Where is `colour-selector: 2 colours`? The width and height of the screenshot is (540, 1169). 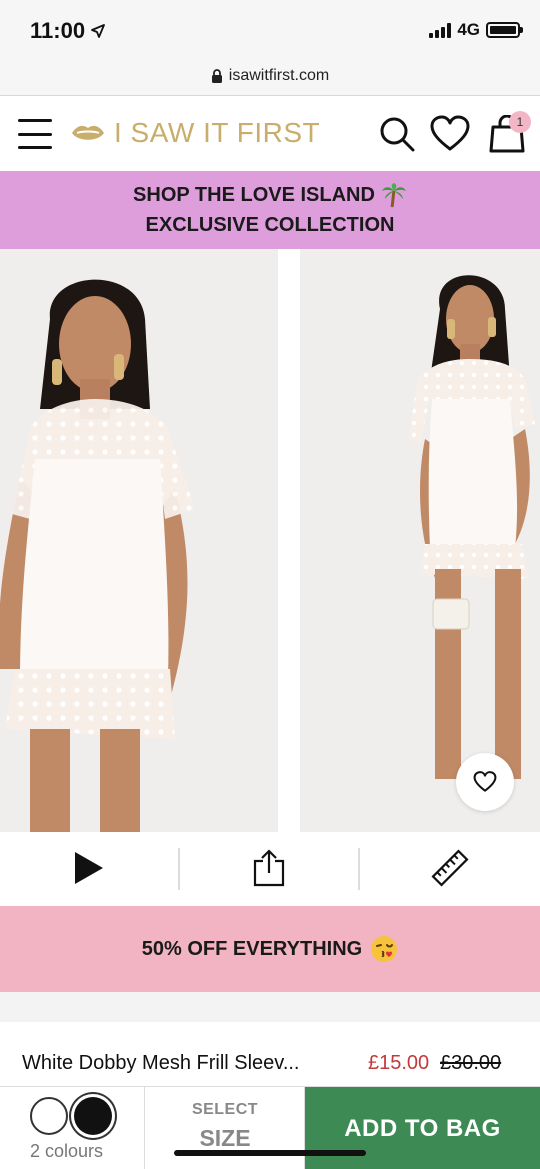 colour-selector: 2 colours is located at coordinates (72, 1128).